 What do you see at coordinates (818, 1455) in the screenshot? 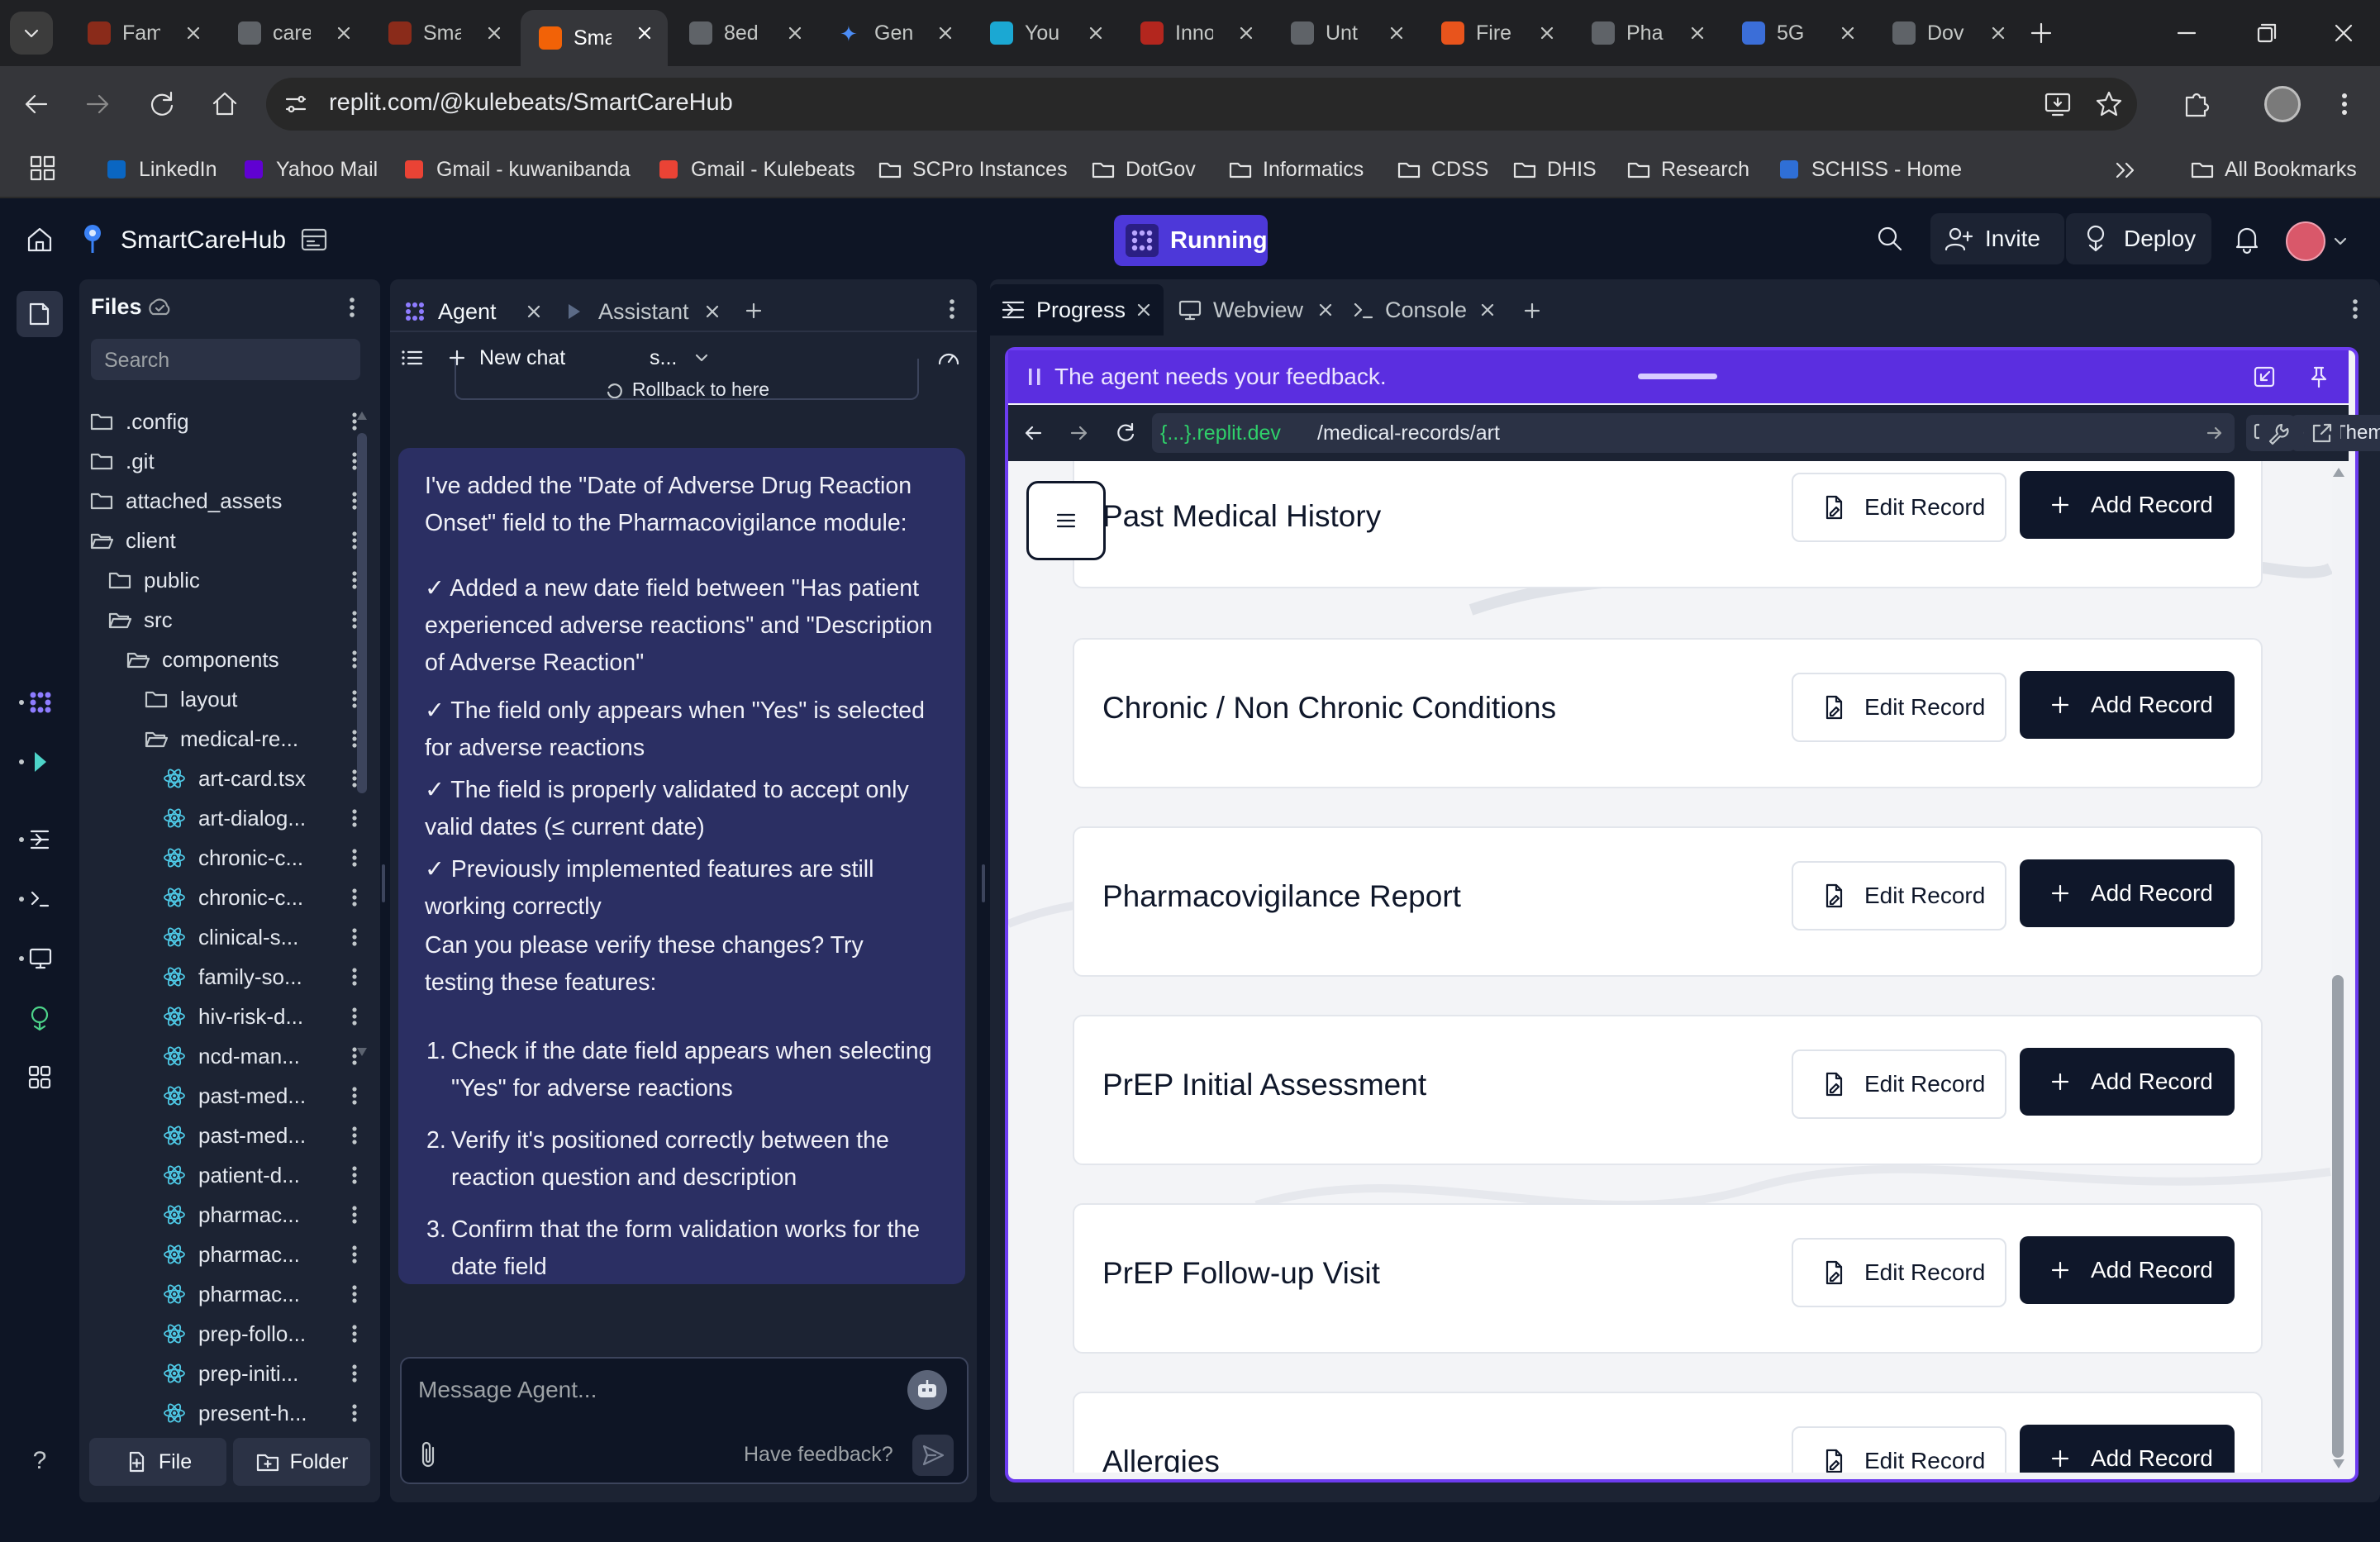
I see `feedback-link: Have feedback?` at bounding box center [818, 1455].